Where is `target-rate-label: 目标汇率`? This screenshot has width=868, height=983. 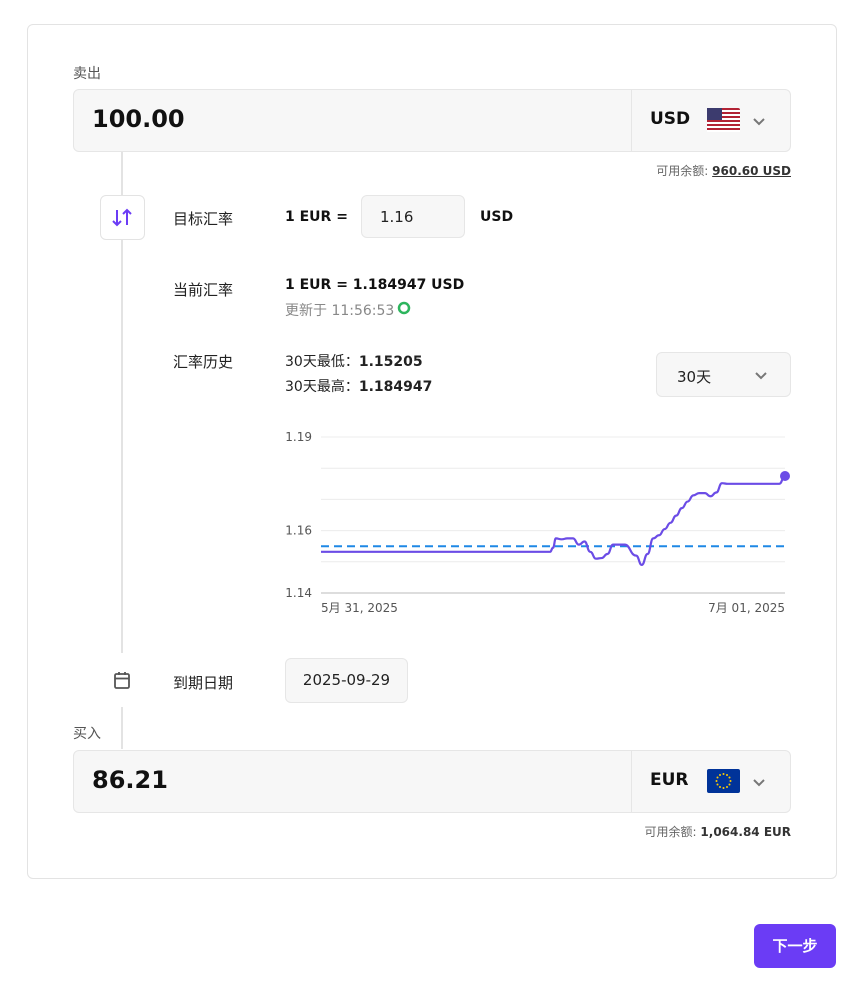
target-rate-label: 目标汇率 is located at coordinates (203, 219).